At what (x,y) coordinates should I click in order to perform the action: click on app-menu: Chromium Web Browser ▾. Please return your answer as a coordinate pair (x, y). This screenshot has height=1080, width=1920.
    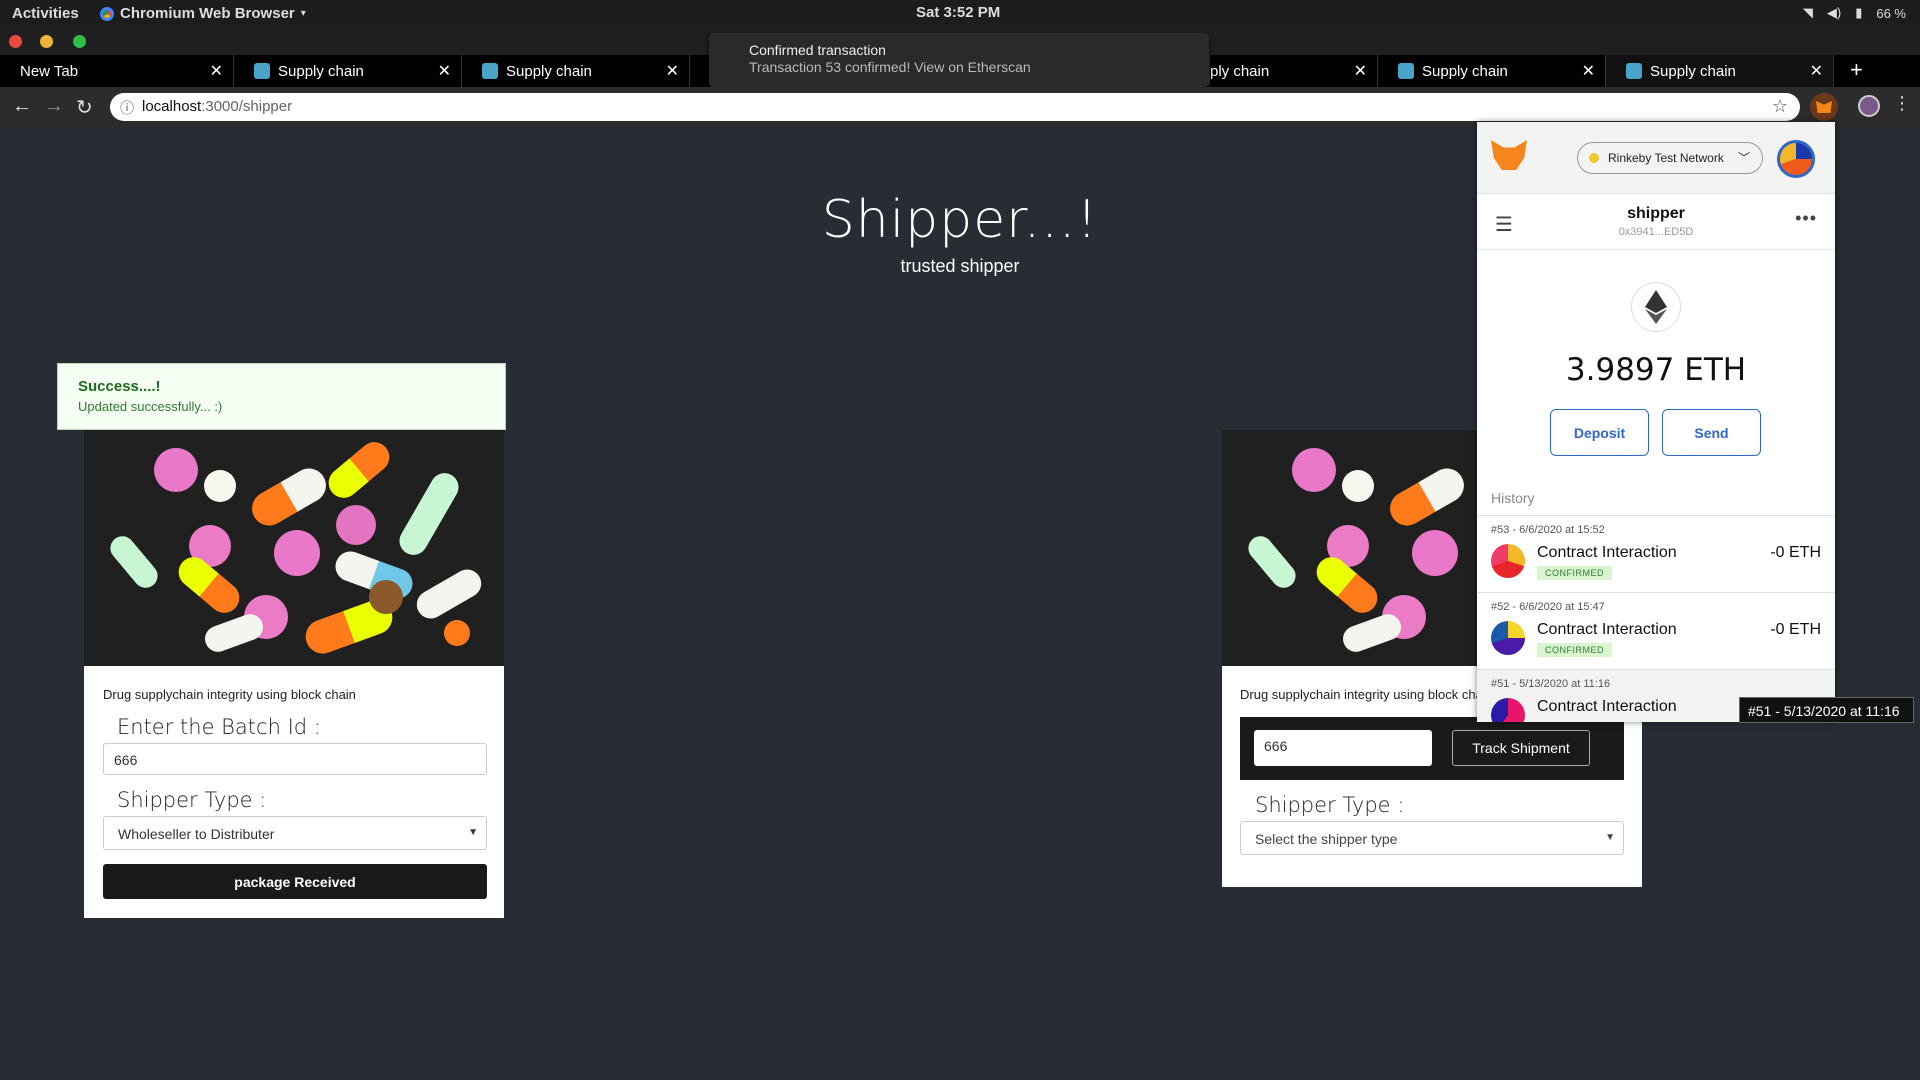
    Looking at the image, I should click on (203, 13).